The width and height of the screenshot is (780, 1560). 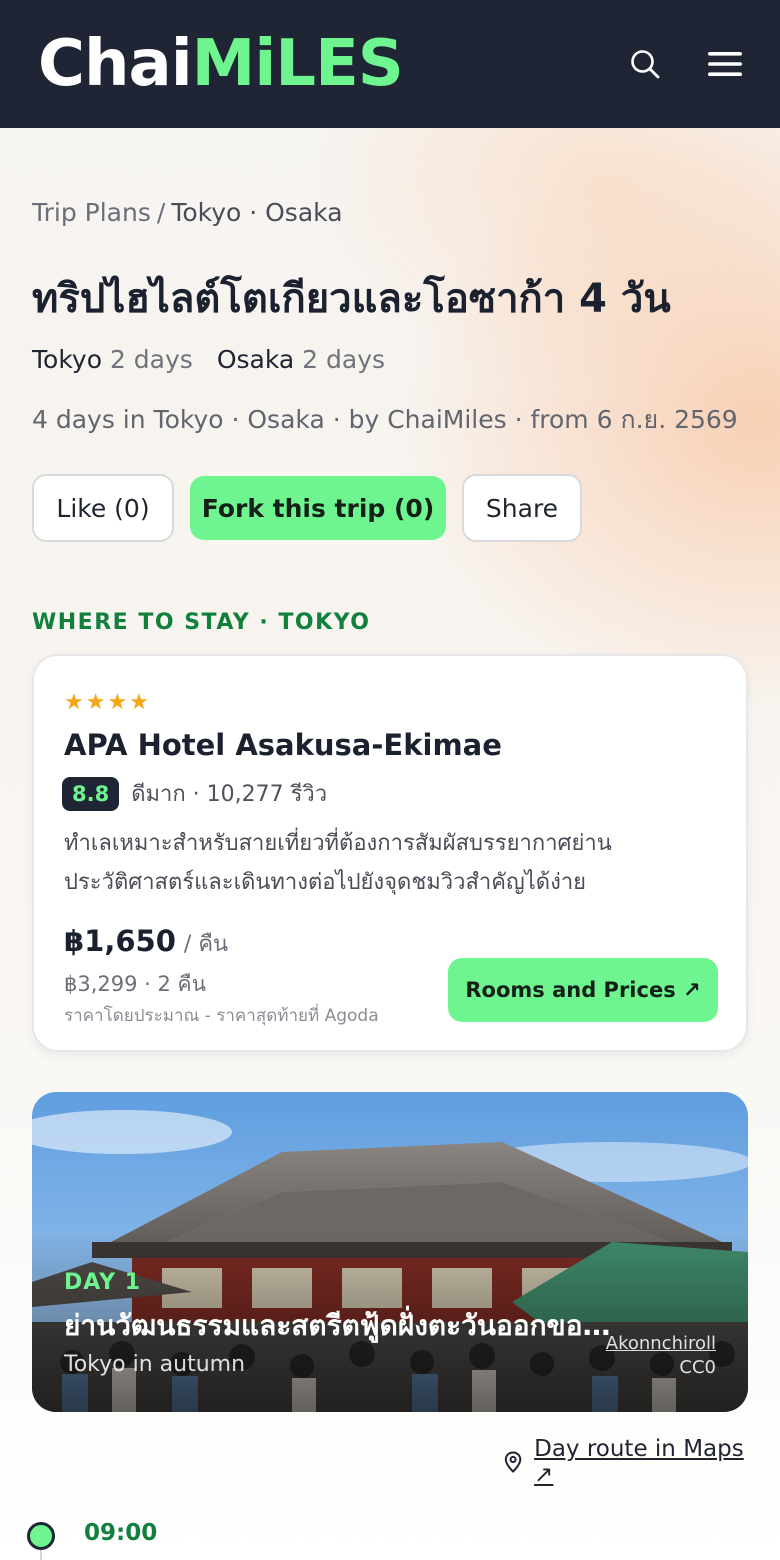 I want to click on photo-caption: Tokyo in autumn, so click(x=155, y=1364).